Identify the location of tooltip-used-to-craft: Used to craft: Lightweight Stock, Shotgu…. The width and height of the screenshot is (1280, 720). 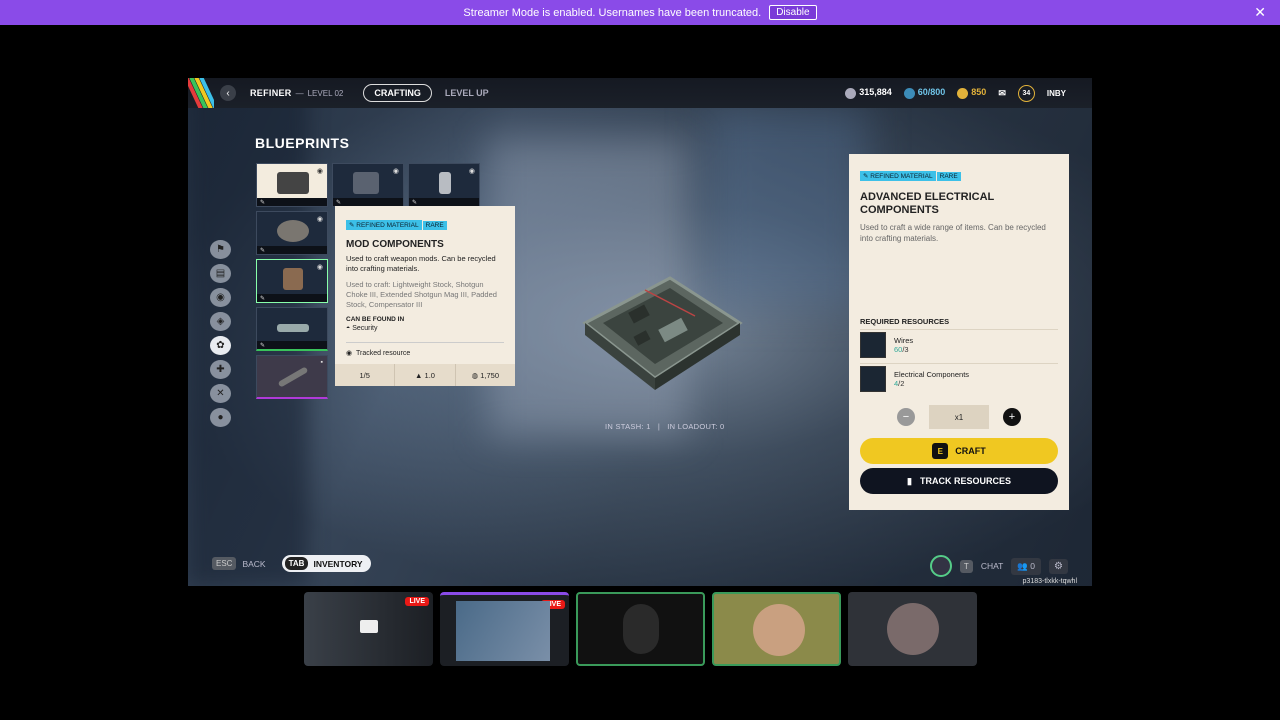
(421, 294).